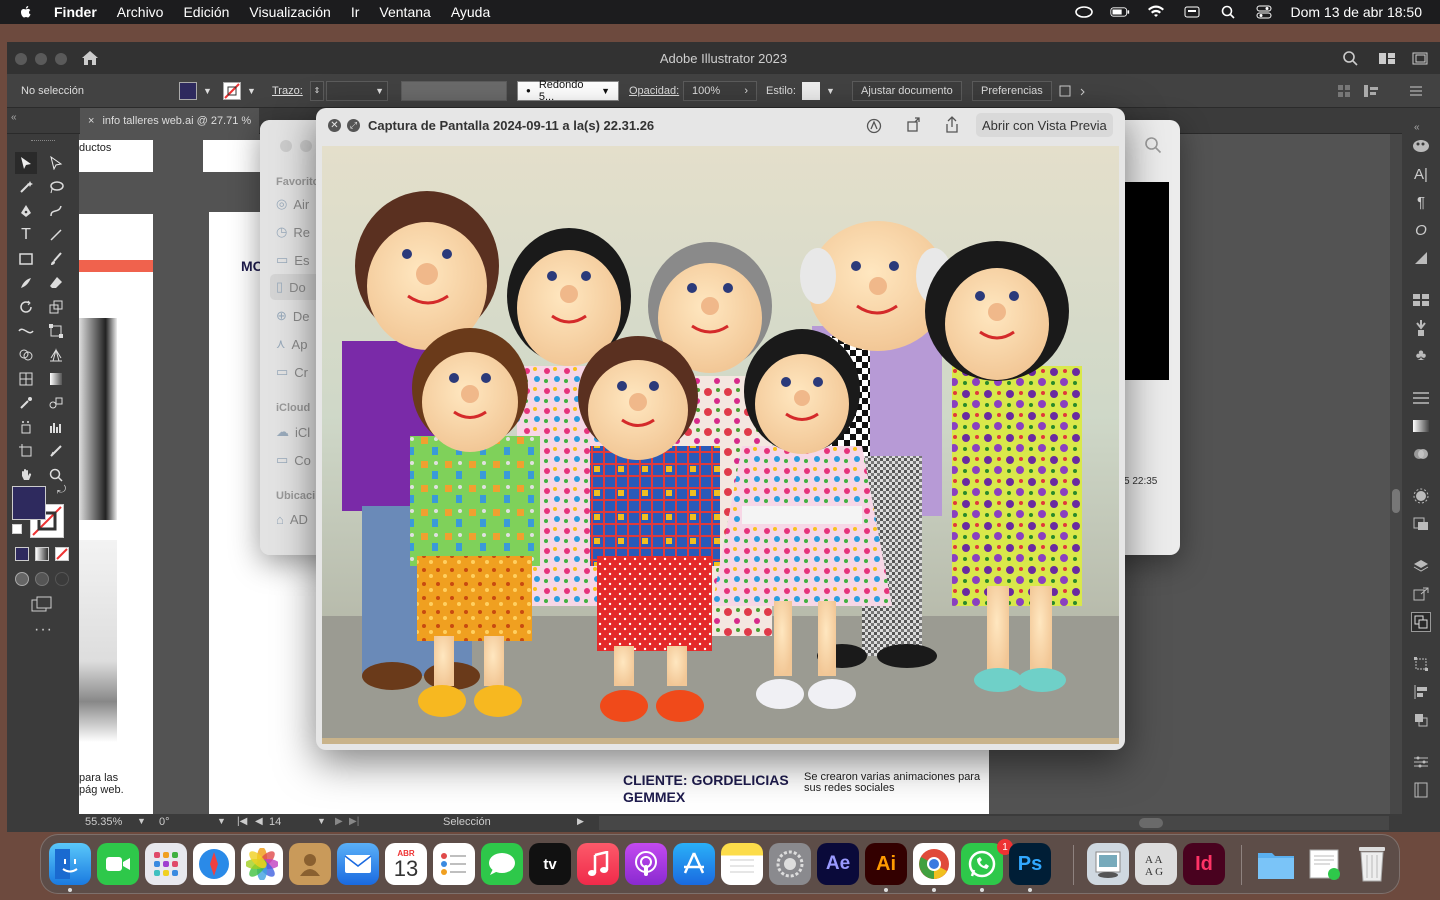 Image resolution: width=1440 pixels, height=900 pixels. Describe the element at coordinates (1421, 622) in the screenshot. I see `artboards-panel-icon` at that location.